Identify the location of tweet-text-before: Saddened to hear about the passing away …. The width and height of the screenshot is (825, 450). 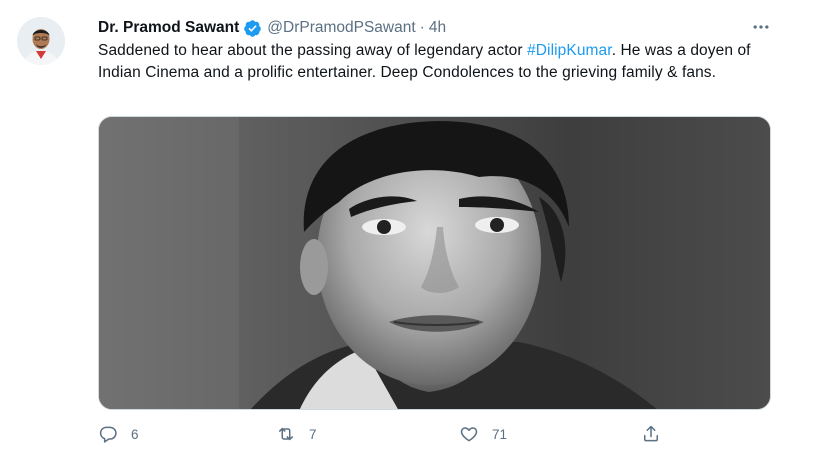
(313, 50).